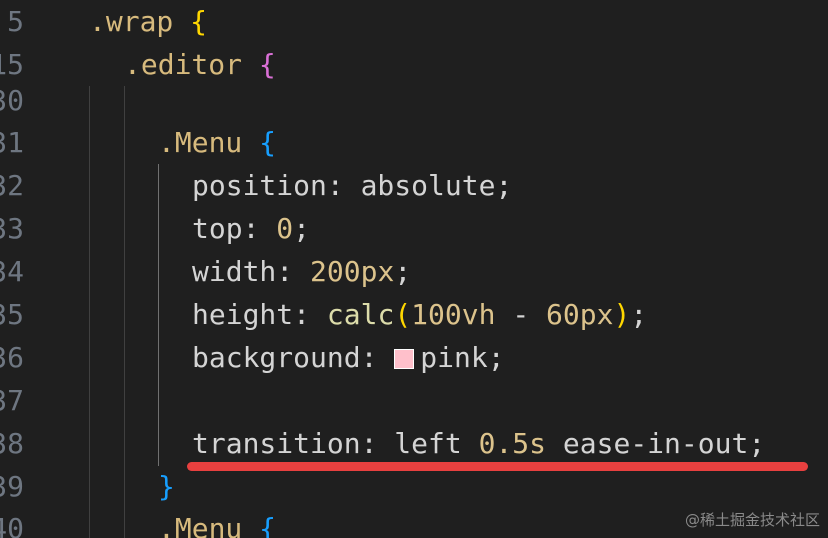 This screenshot has width=828, height=538. I want to click on code-text: background: pink;, so click(348, 357).